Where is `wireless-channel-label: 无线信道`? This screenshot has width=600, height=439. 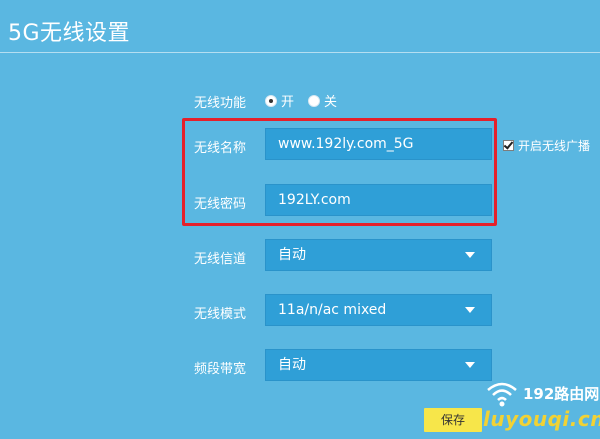
wireless-channel-label: 无线信道 is located at coordinates (220, 259).